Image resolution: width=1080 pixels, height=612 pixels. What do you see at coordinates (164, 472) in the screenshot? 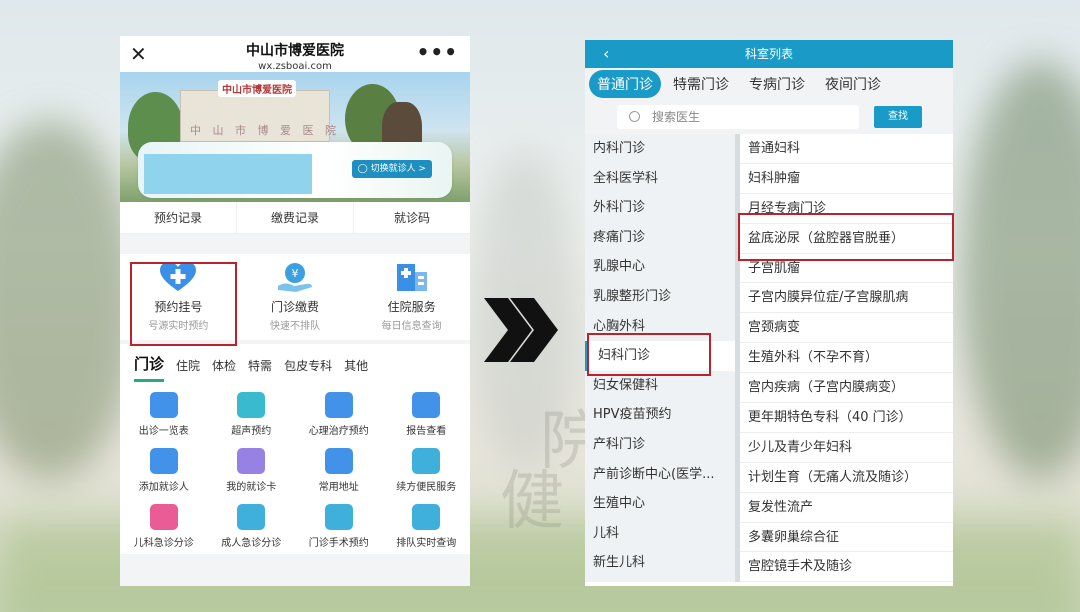
I see `service-grid-item: 添加就诊人` at bounding box center [164, 472].